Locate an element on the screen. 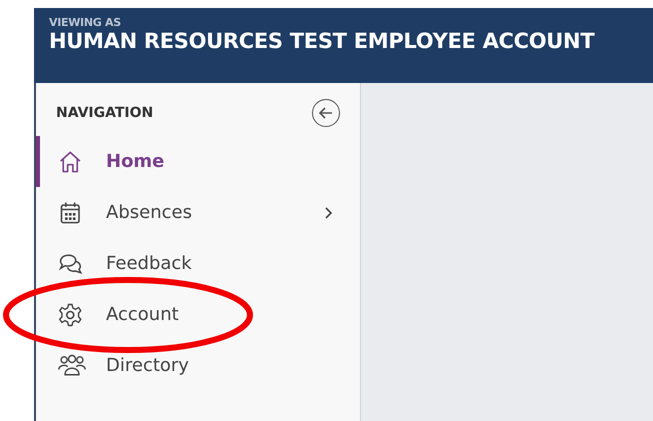 The height and width of the screenshot is (421, 653). viewing-as-caption: VIEWING AS is located at coordinates (85, 22).